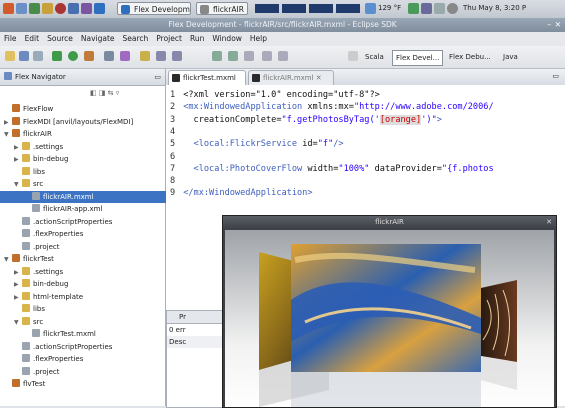  What do you see at coordinates (24, 56) in the screenshot?
I see `save-icon` at bounding box center [24, 56].